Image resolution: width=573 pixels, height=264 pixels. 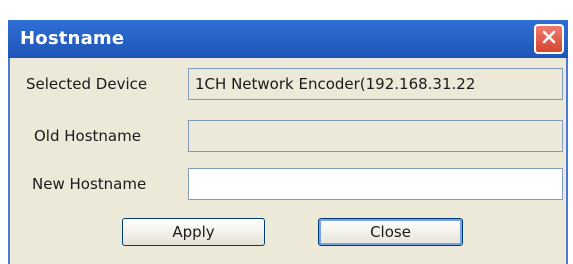 What do you see at coordinates (288, 39) in the screenshot?
I see `title-bar-strip: Hostname` at bounding box center [288, 39].